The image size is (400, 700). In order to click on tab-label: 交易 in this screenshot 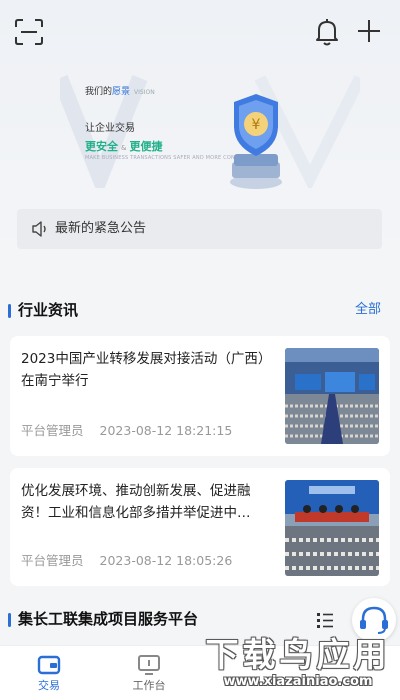, I will do `click(49, 685)`.